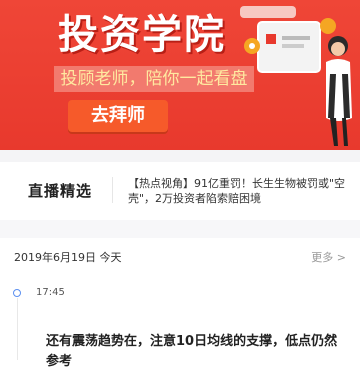 The image size is (360, 372). What do you see at coordinates (17, 329) in the screenshot?
I see `timeline-line` at bounding box center [17, 329].